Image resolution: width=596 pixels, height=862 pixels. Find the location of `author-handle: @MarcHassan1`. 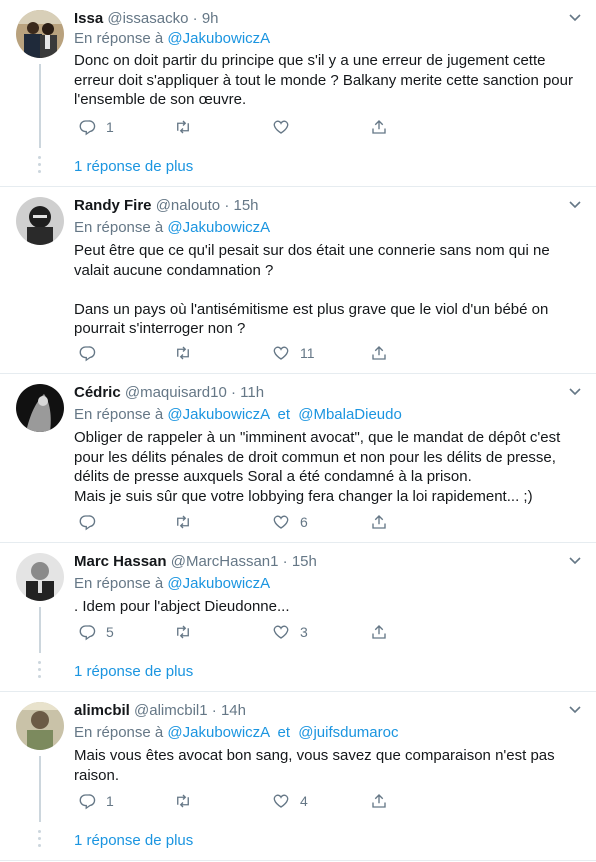

author-handle: @MarcHassan1 is located at coordinates (225, 561).